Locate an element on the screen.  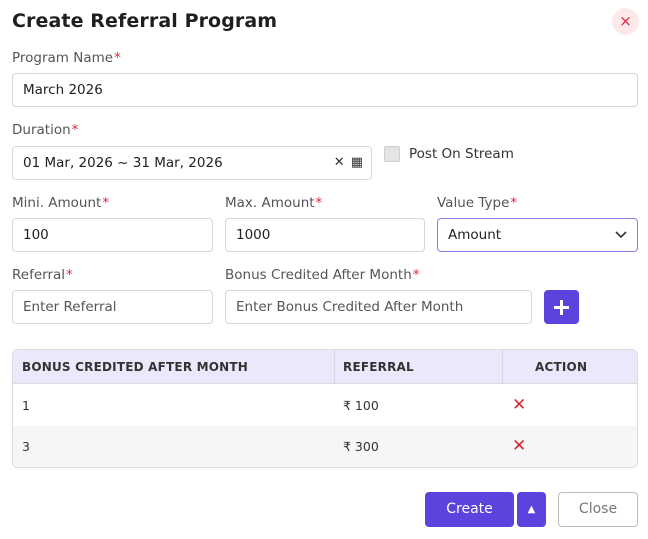
referral-label-text: Referral is located at coordinates (39, 275).